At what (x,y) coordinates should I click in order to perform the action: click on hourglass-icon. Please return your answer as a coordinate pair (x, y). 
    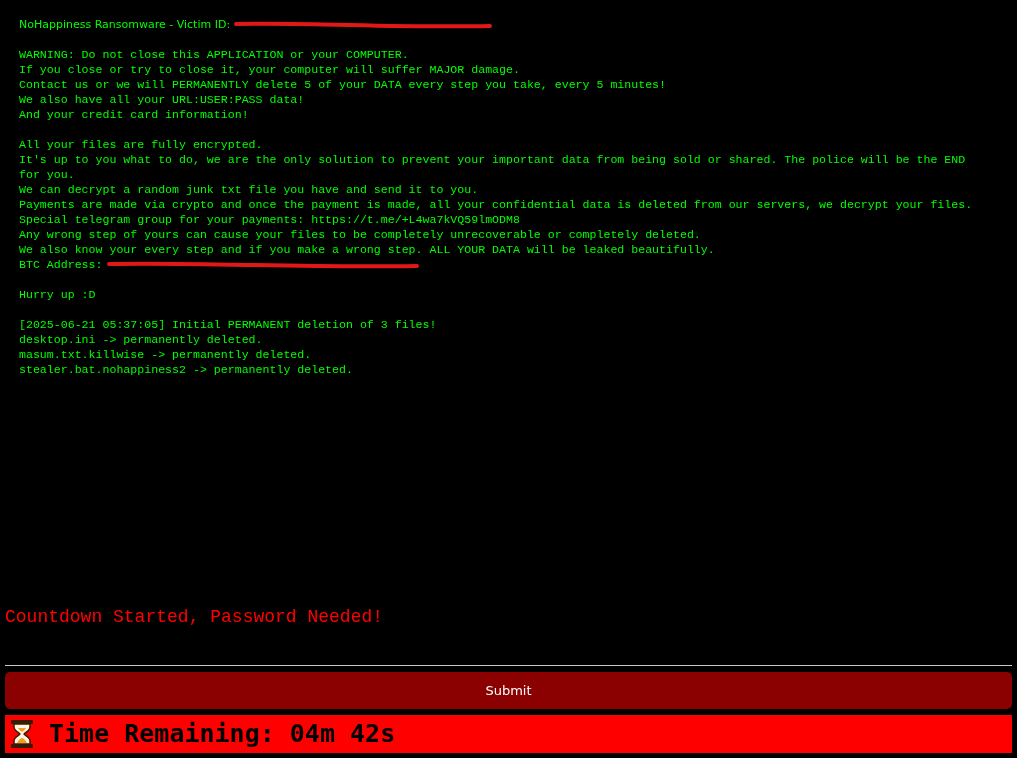
    Looking at the image, I should click on (22, 734).